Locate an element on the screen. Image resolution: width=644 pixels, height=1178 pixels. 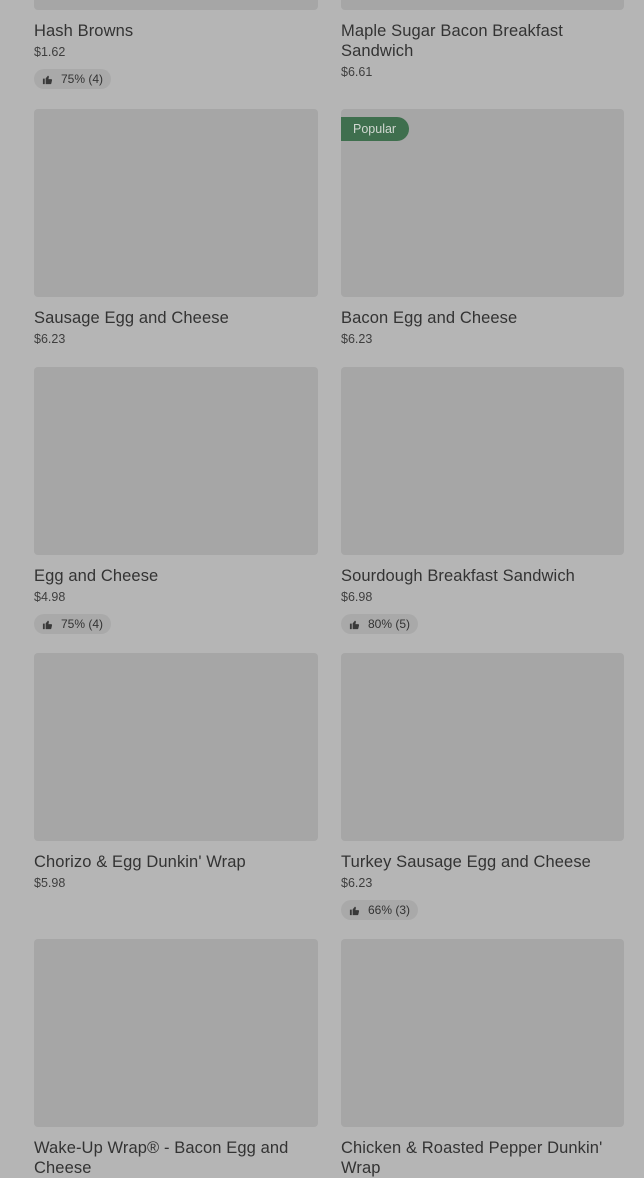
menu-item-name: Hash Browns is located at coordinates (84, 31).